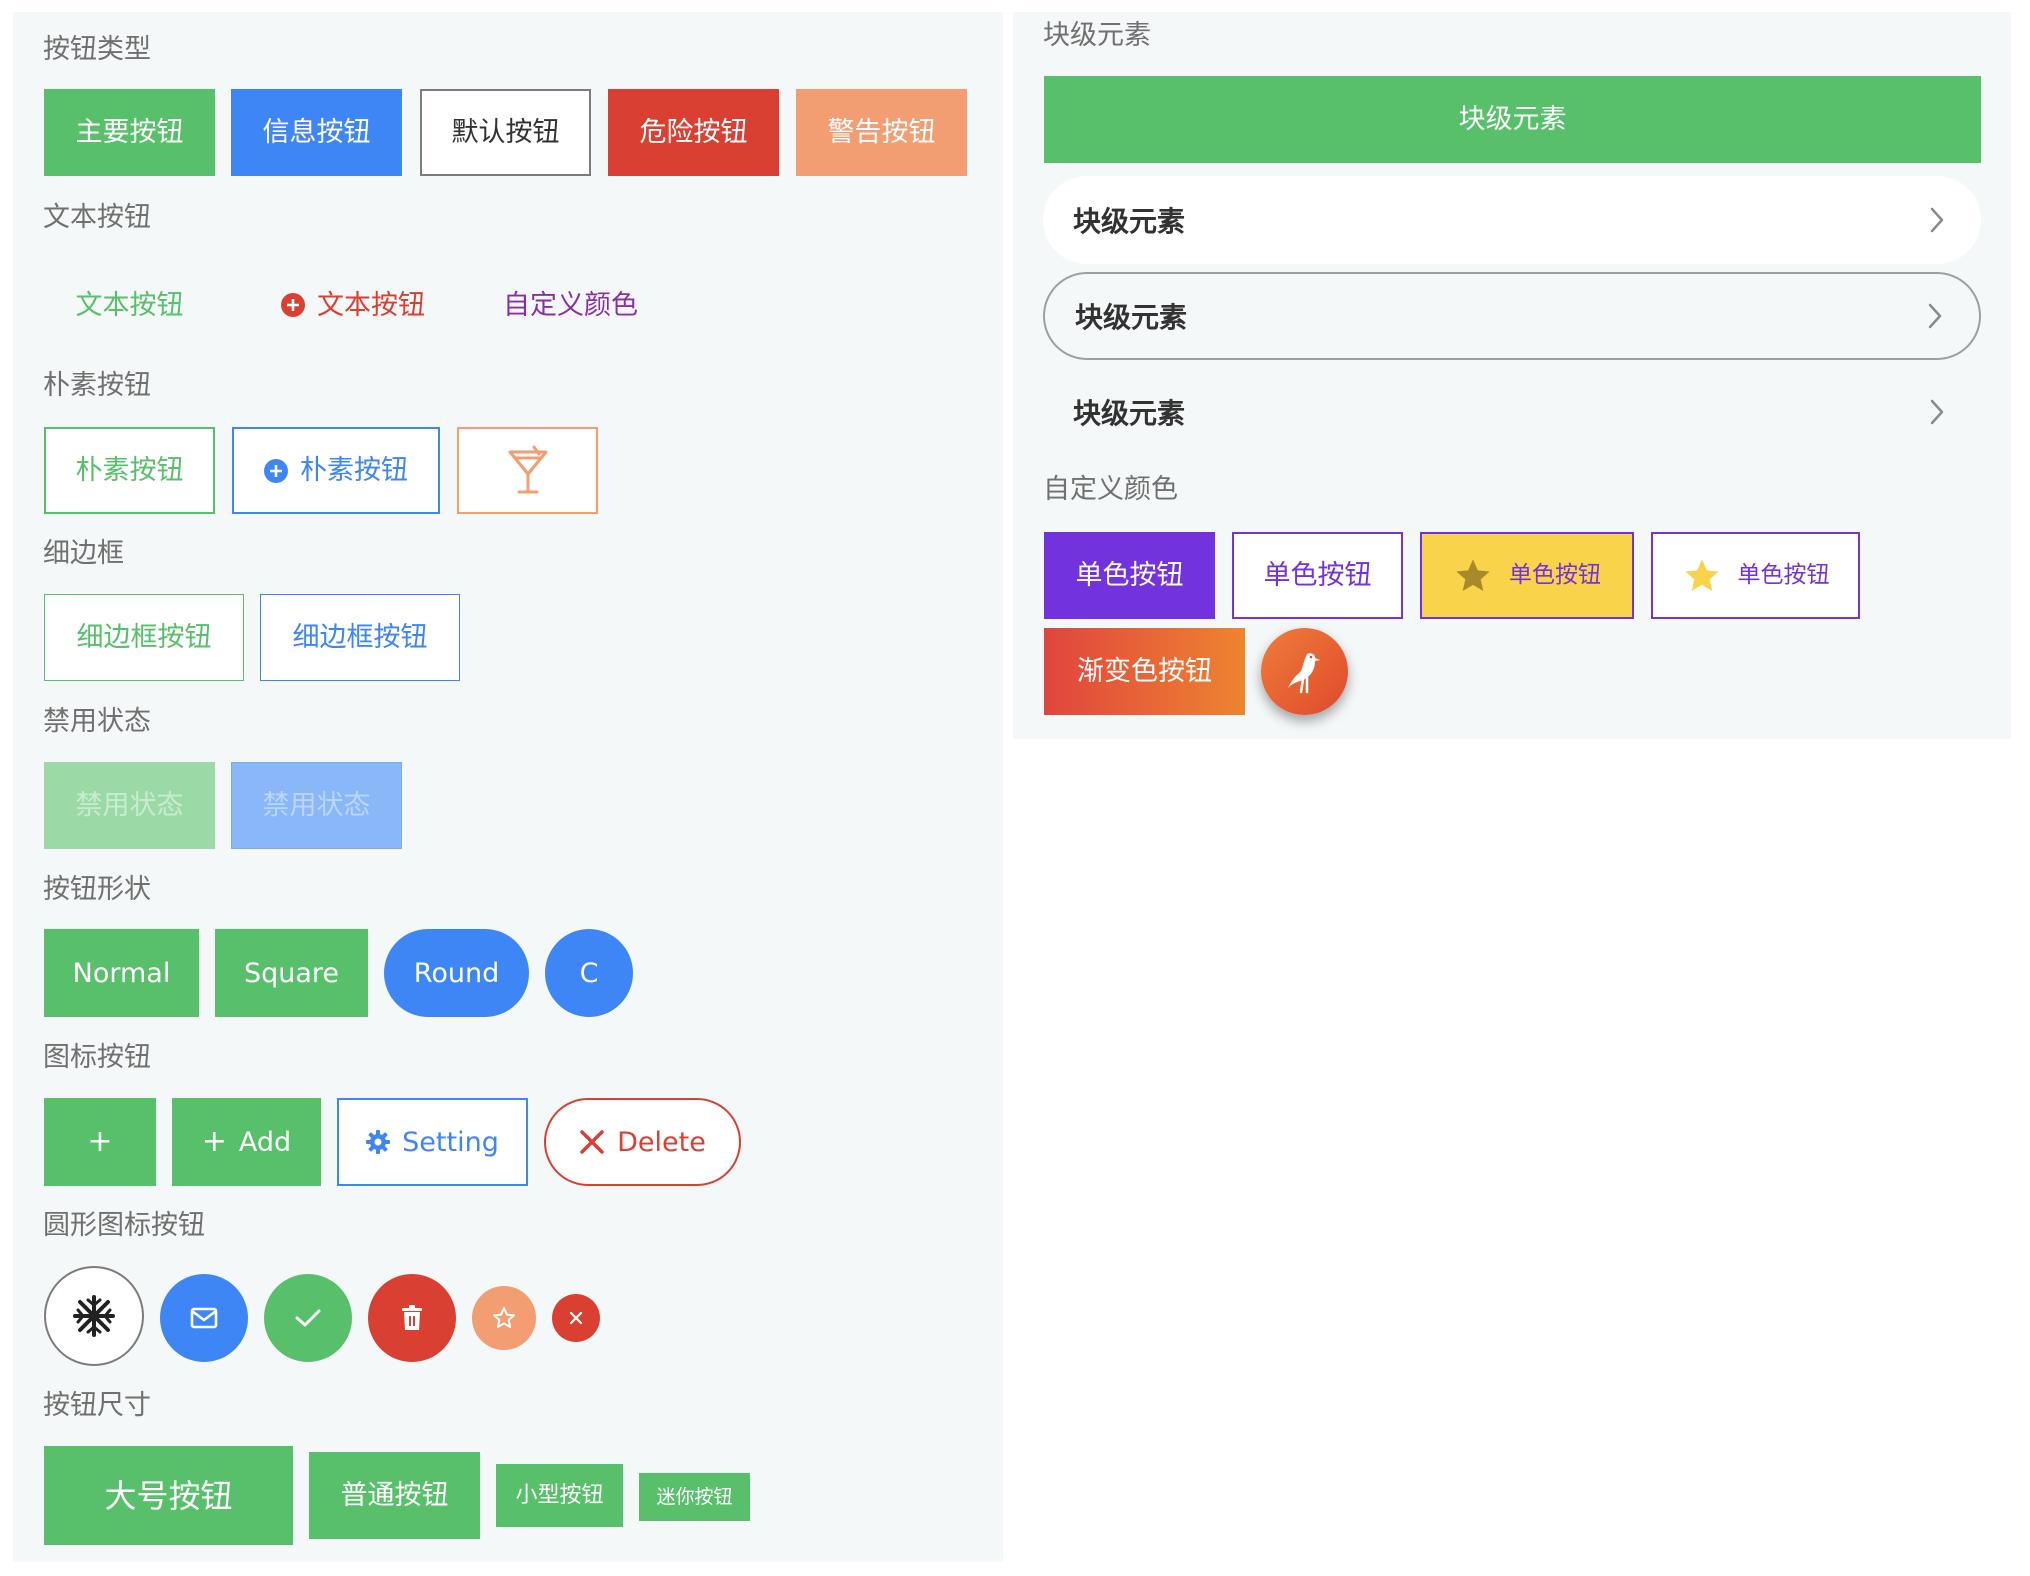 The height and width of the screenshot is (1576, 2030). Describe the element at coordinates (559, 1495) in the screenshot. I see `small-button: 小型按钮` at that location.